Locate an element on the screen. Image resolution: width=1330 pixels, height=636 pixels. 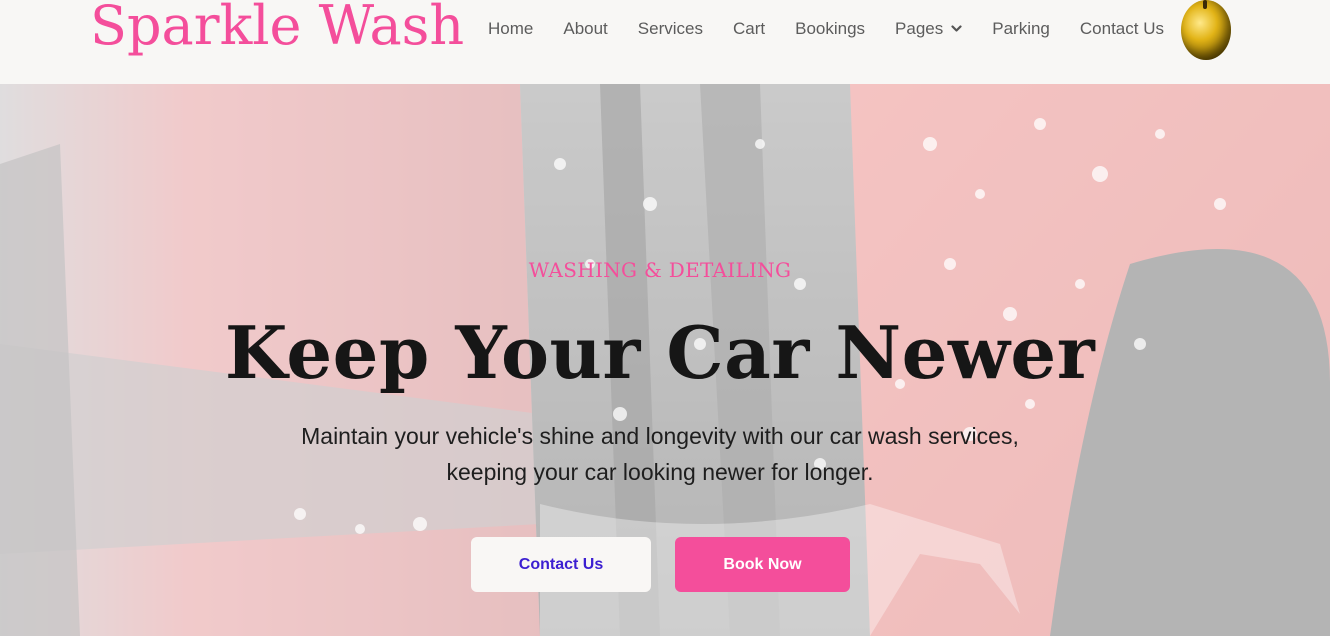
nav-services: Services is located at coordinates (670, 29).